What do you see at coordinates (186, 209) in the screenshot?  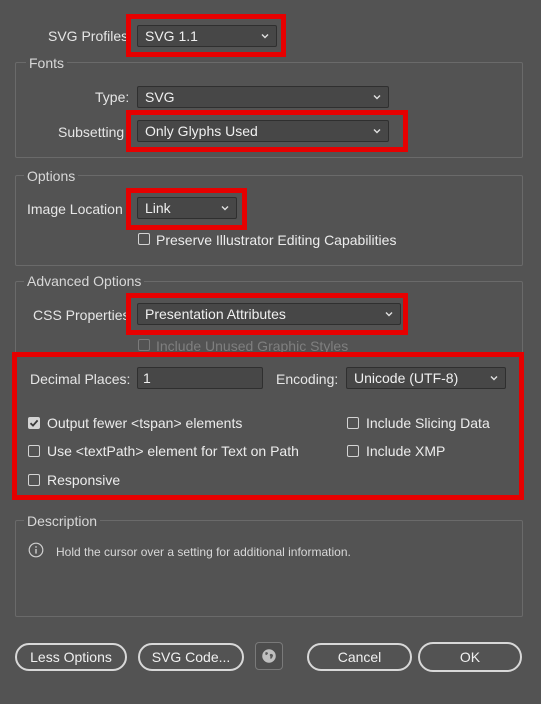 I see `image-location-highlight` at bounding box center [186, 209].